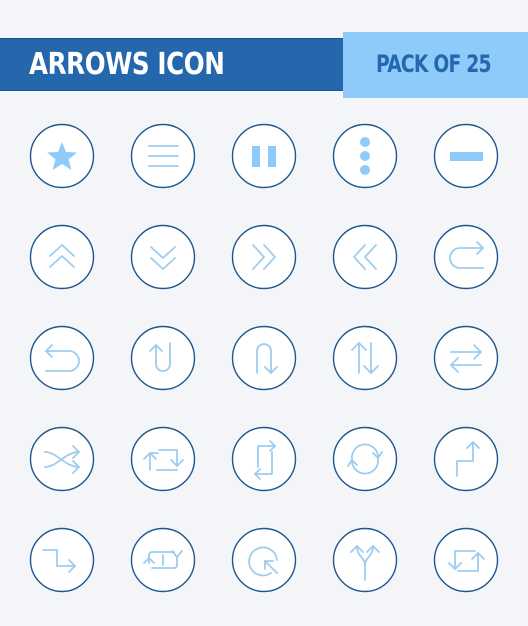  I want to click on repeat-horizontal-icon, so click(163, 459).